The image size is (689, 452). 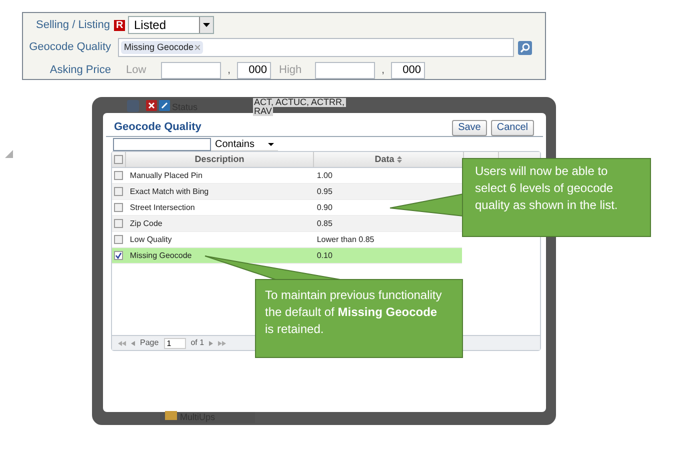 I want to click on field-label: Geocode Quality, so click(x=70, y=48).